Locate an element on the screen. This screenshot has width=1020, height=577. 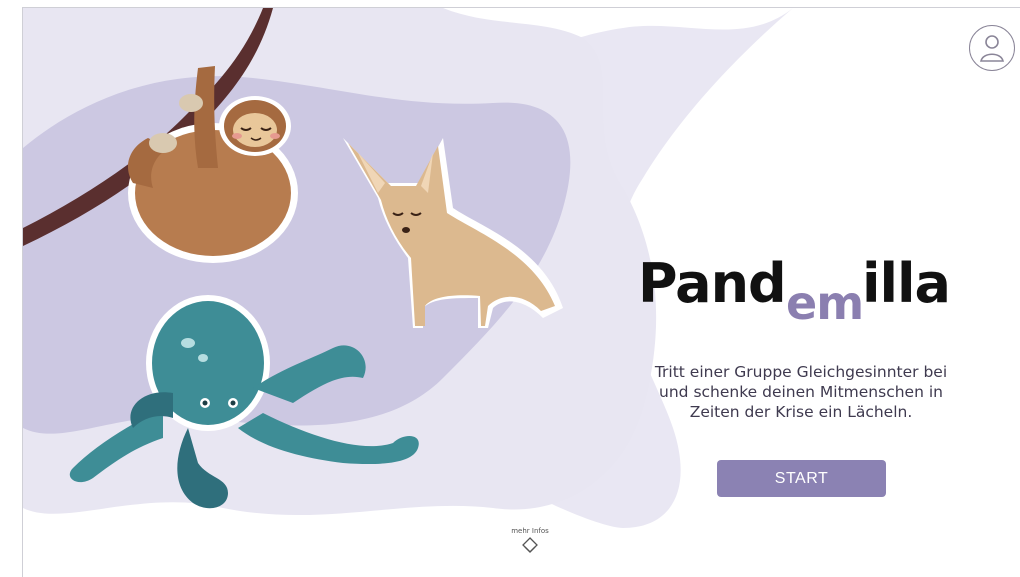
diamond-chevron-down-icon is located at coordinates (530, 545).